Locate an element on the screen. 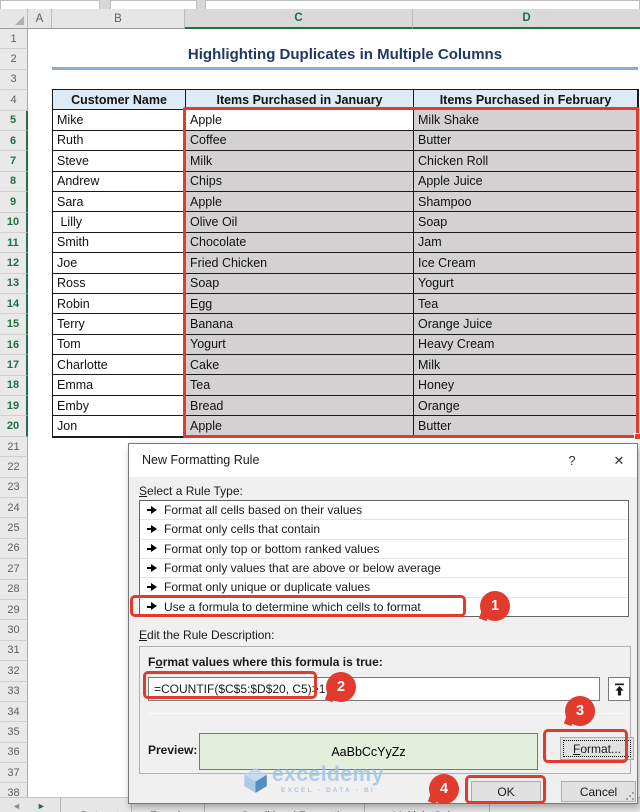 The image size is (640, 812). cell-jan-row12: Fried Chicken is located at coordinates (300, 263).